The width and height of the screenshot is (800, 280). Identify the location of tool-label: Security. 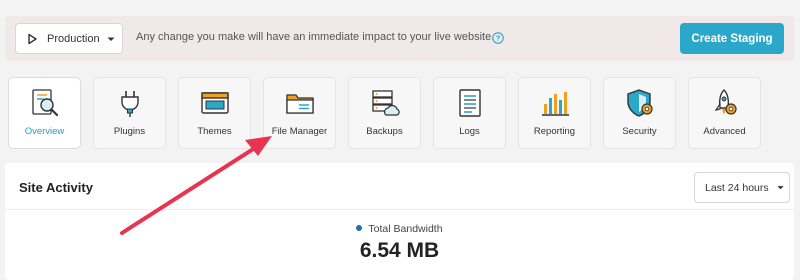
(639, 131).